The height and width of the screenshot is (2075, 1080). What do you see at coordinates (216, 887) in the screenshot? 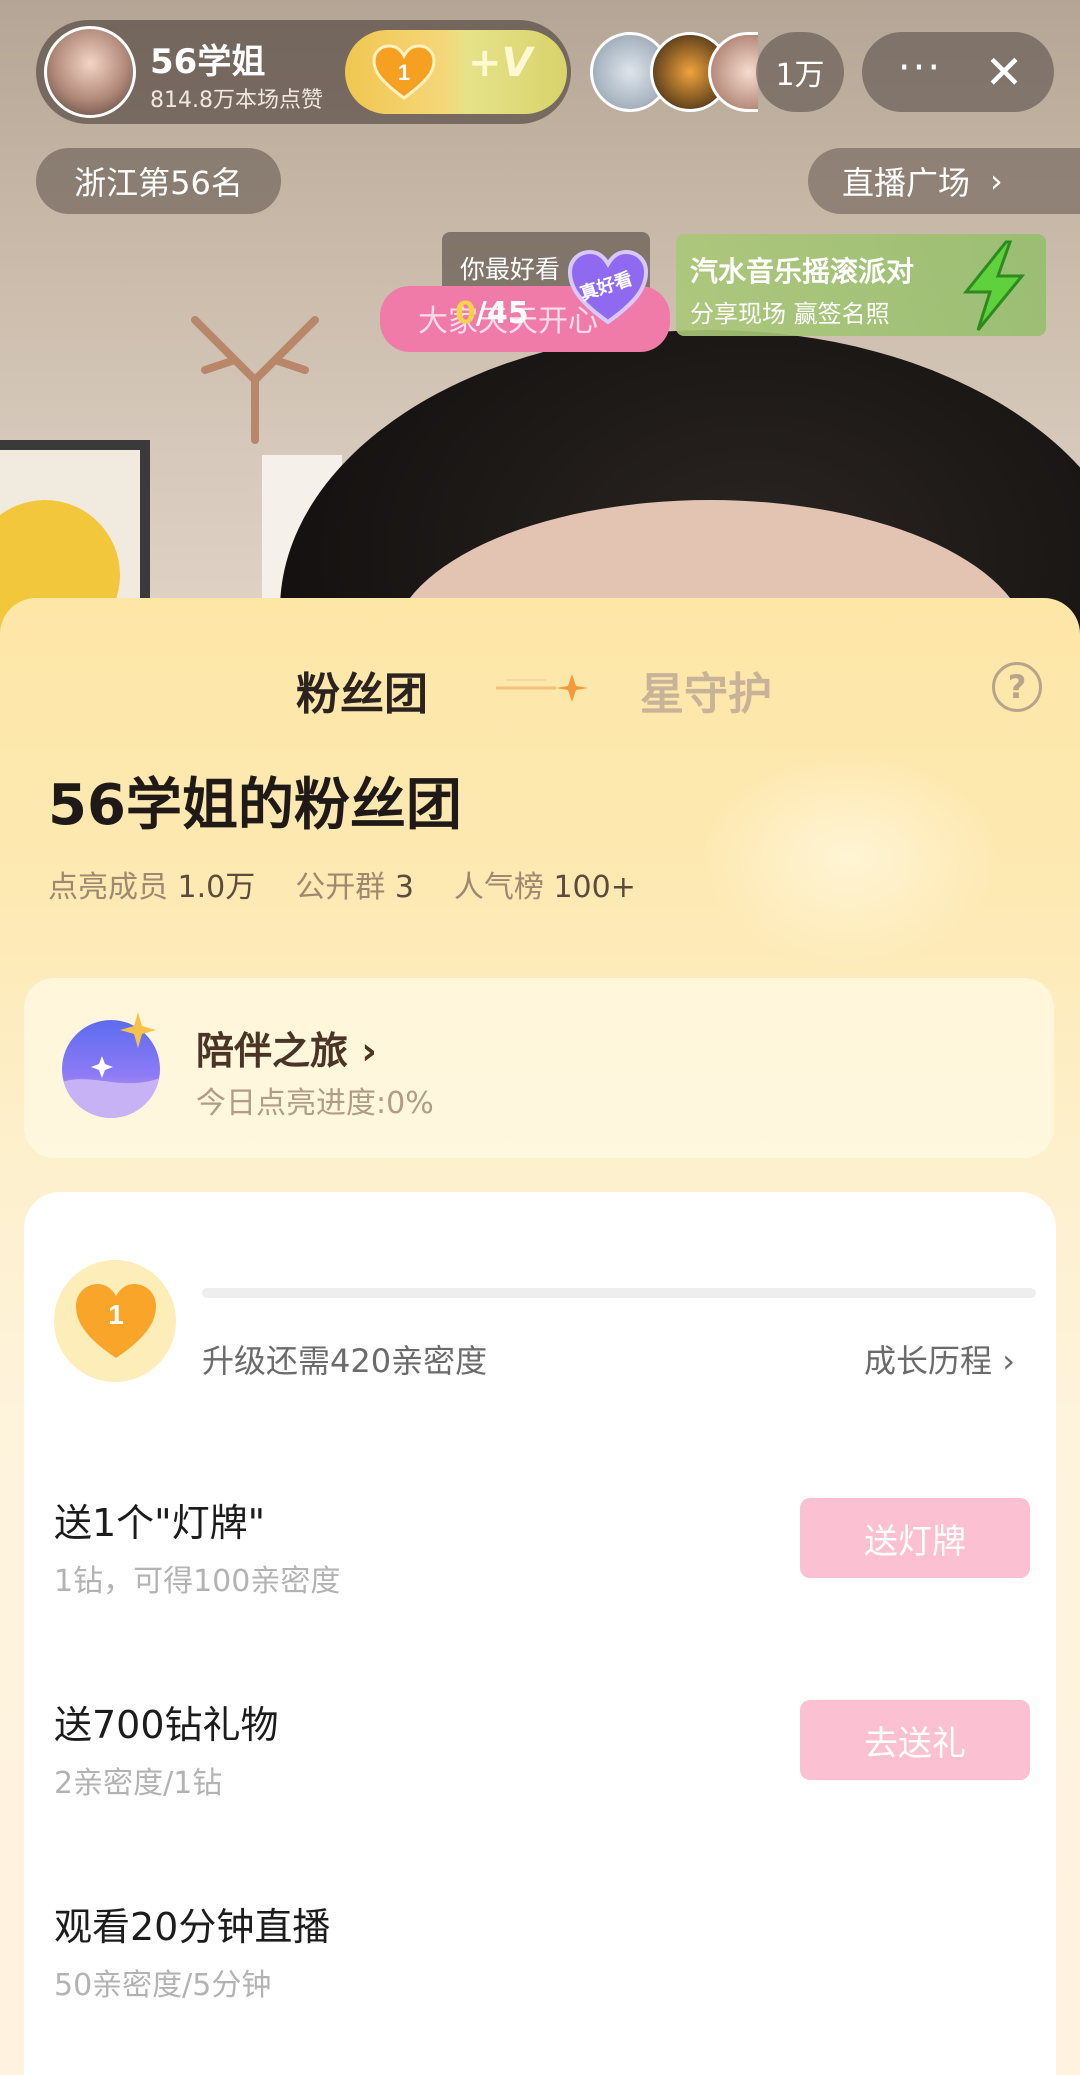
I see `stat-value: 1.0万` at bounding box center [216, 887].